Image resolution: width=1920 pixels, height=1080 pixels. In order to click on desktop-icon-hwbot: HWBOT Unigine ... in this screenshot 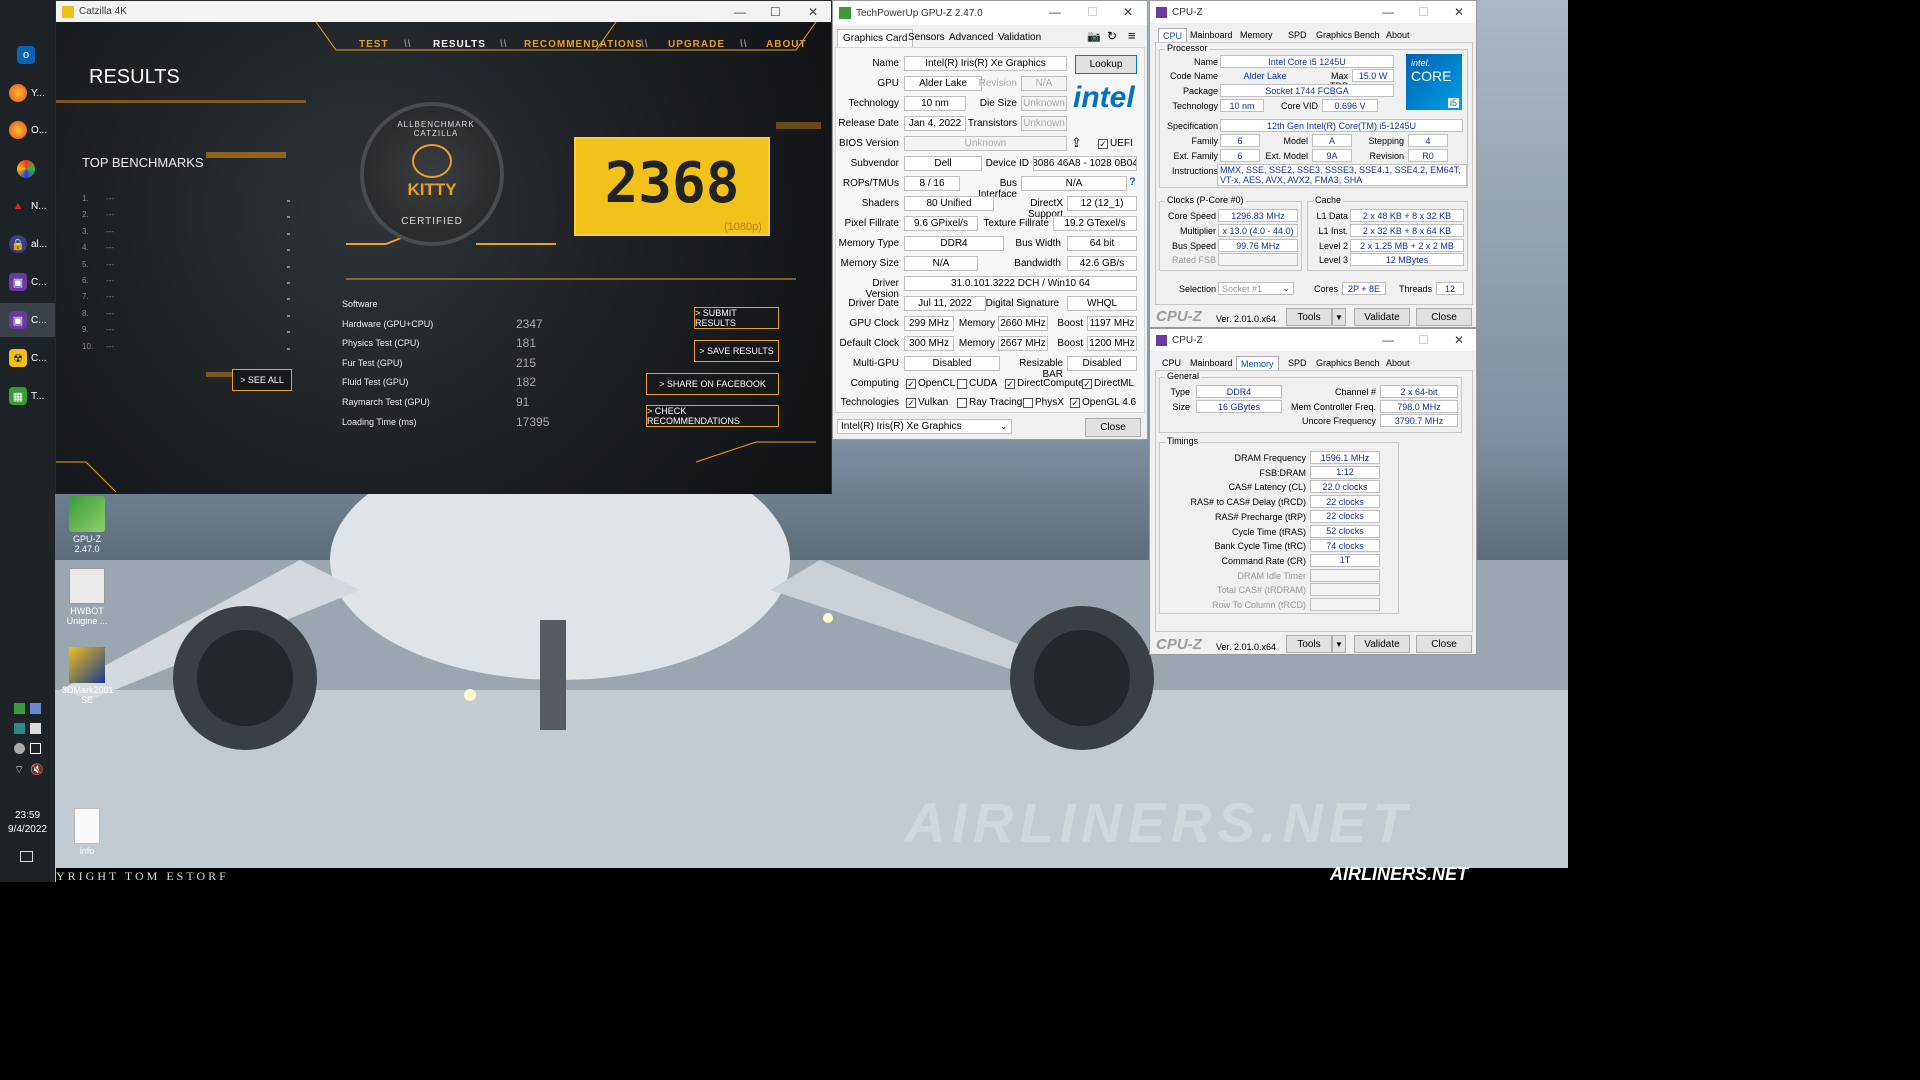, I will do `click(87, 597)`.